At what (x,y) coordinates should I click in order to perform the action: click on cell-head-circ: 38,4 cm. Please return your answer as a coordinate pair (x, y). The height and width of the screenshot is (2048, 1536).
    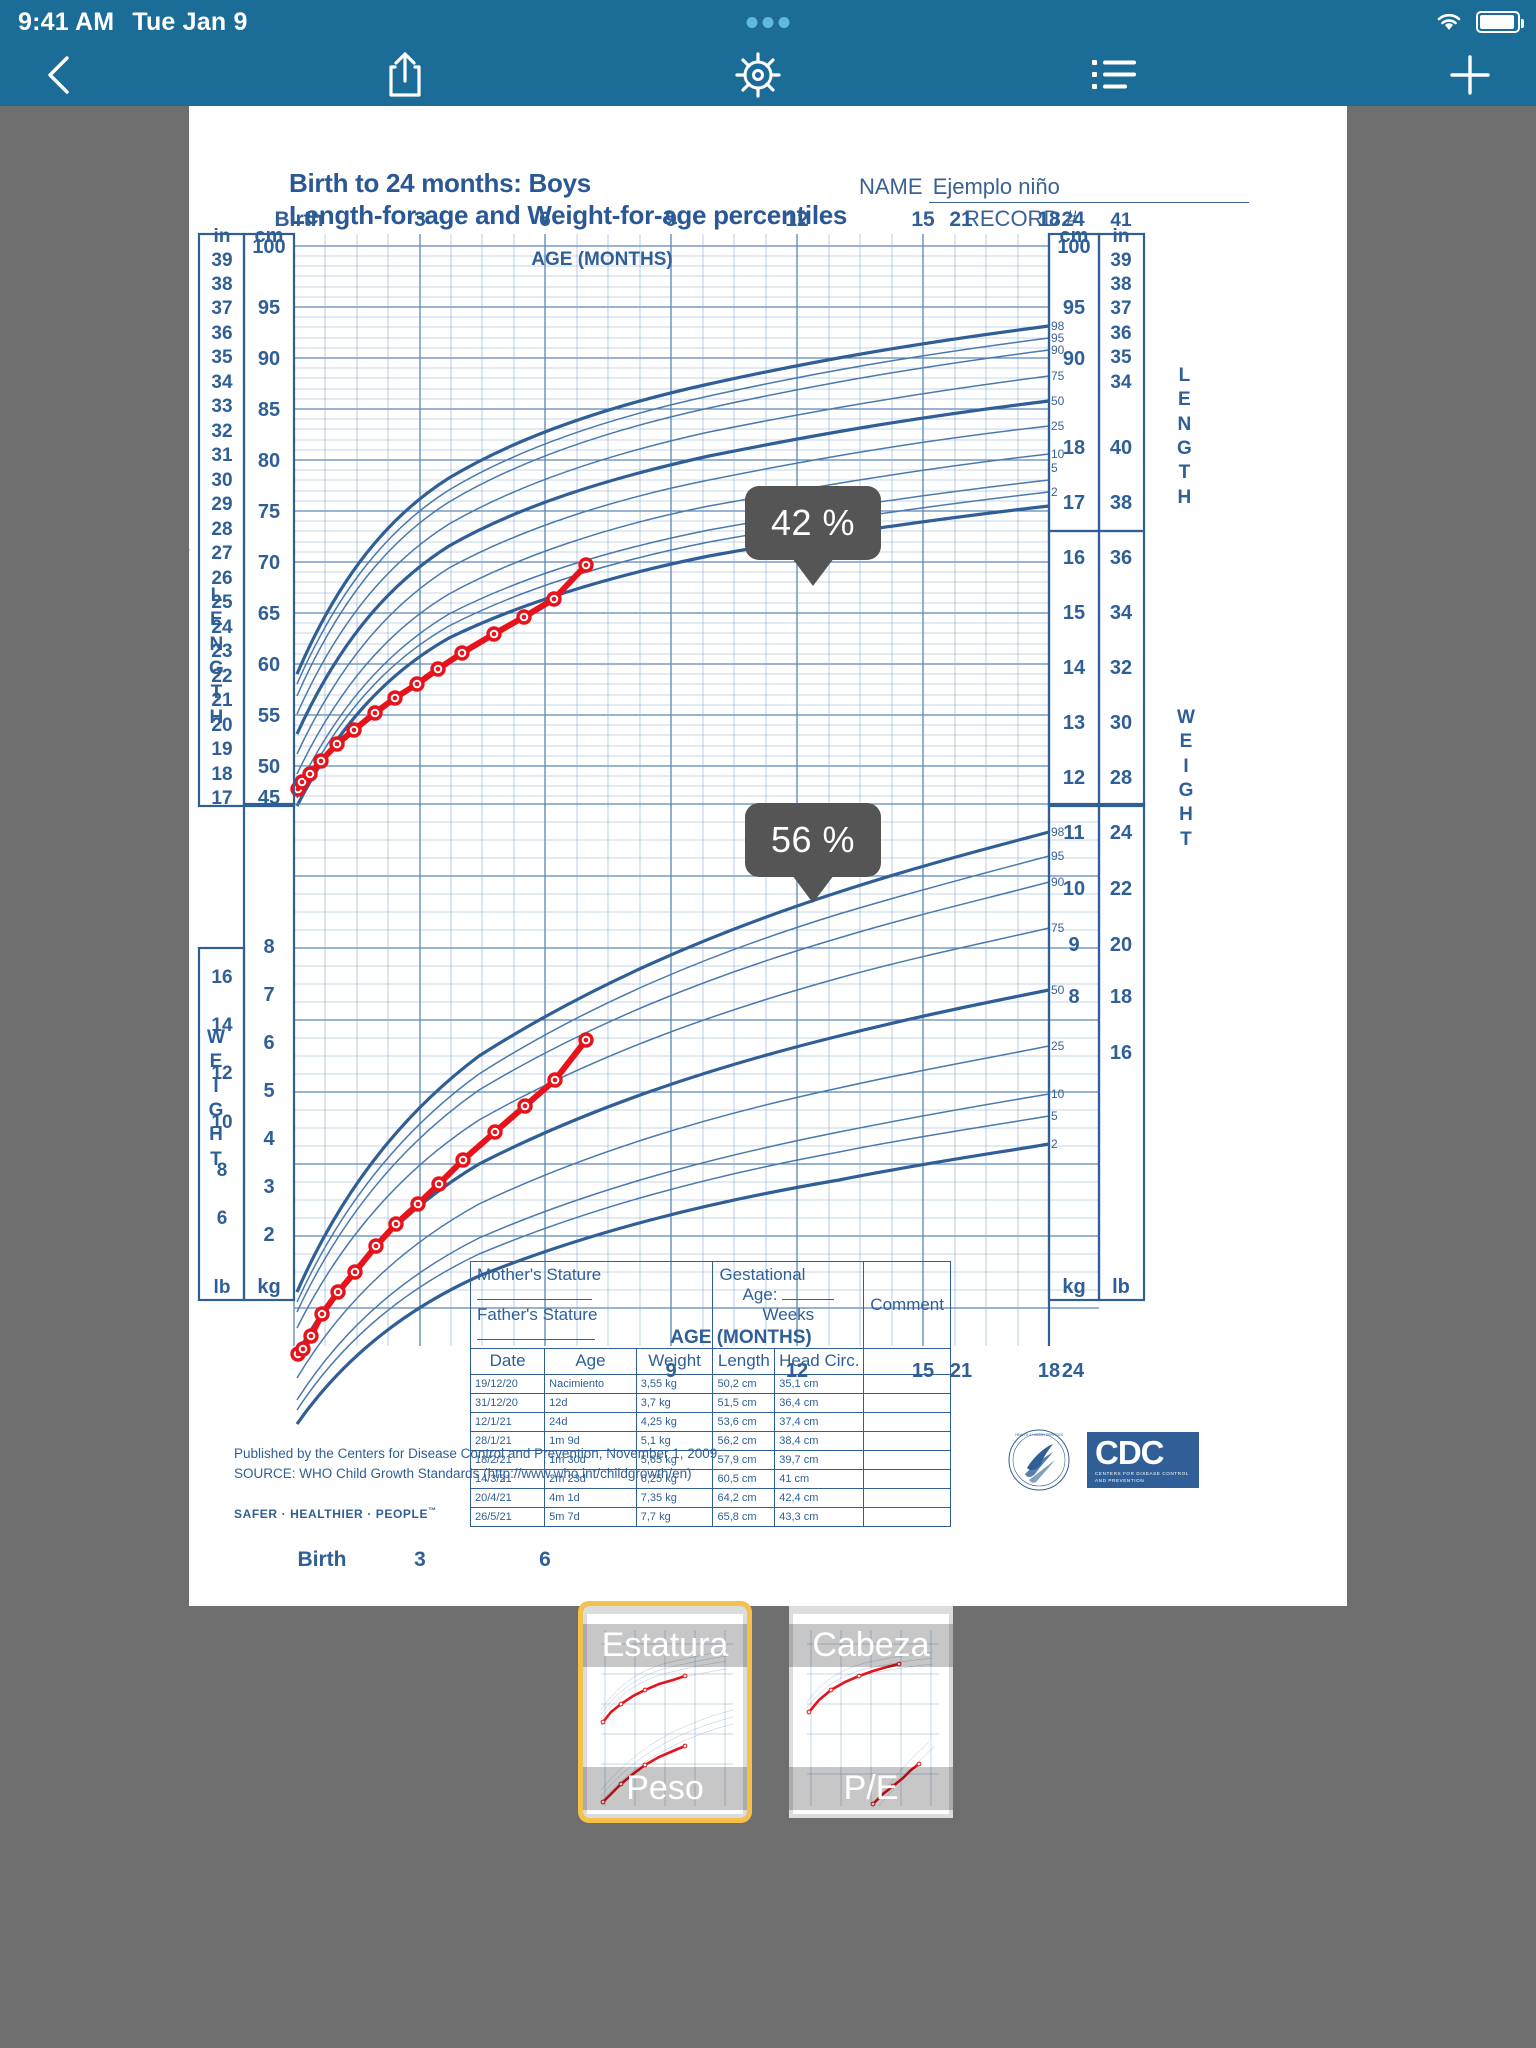
    Looking at the image, I should click on (819, 1441).